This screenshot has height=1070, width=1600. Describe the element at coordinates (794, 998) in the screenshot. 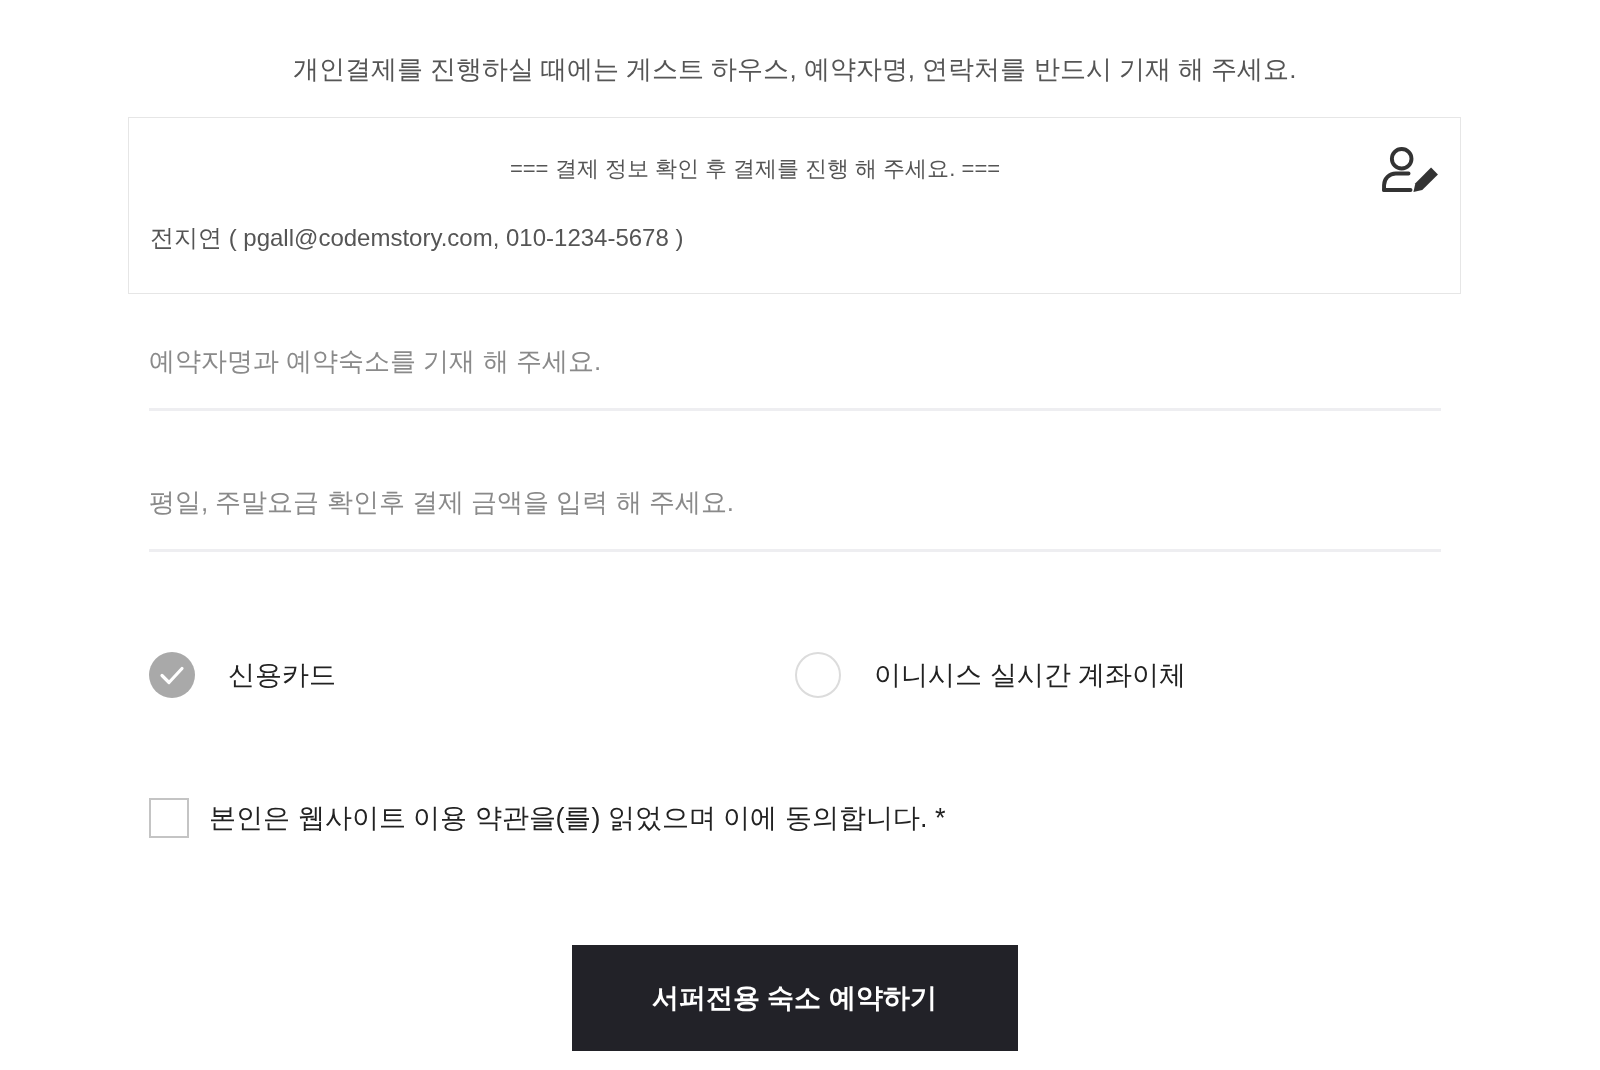

I see `reserve-button: 서퍼전용 숙소 예약하기` at that location.